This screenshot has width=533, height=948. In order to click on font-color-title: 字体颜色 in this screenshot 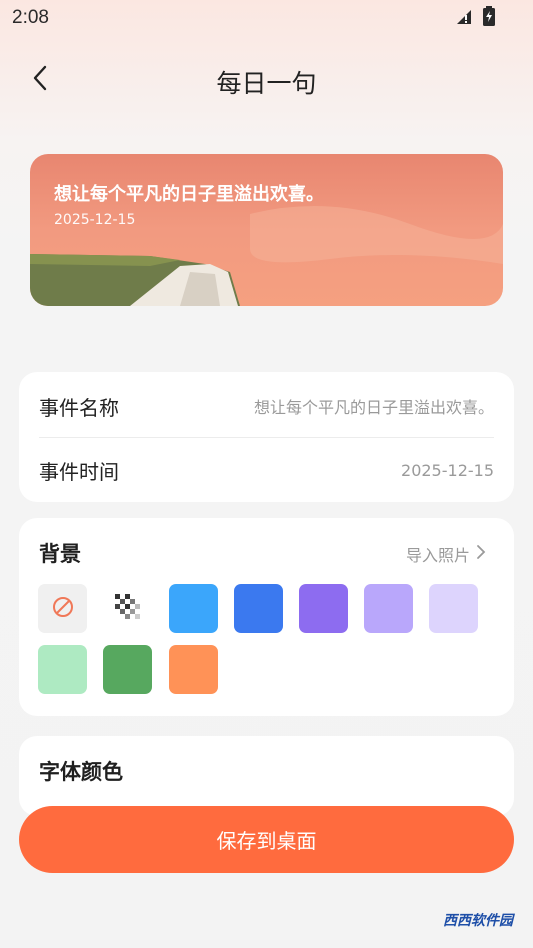, I will do `click(81, 772)`.